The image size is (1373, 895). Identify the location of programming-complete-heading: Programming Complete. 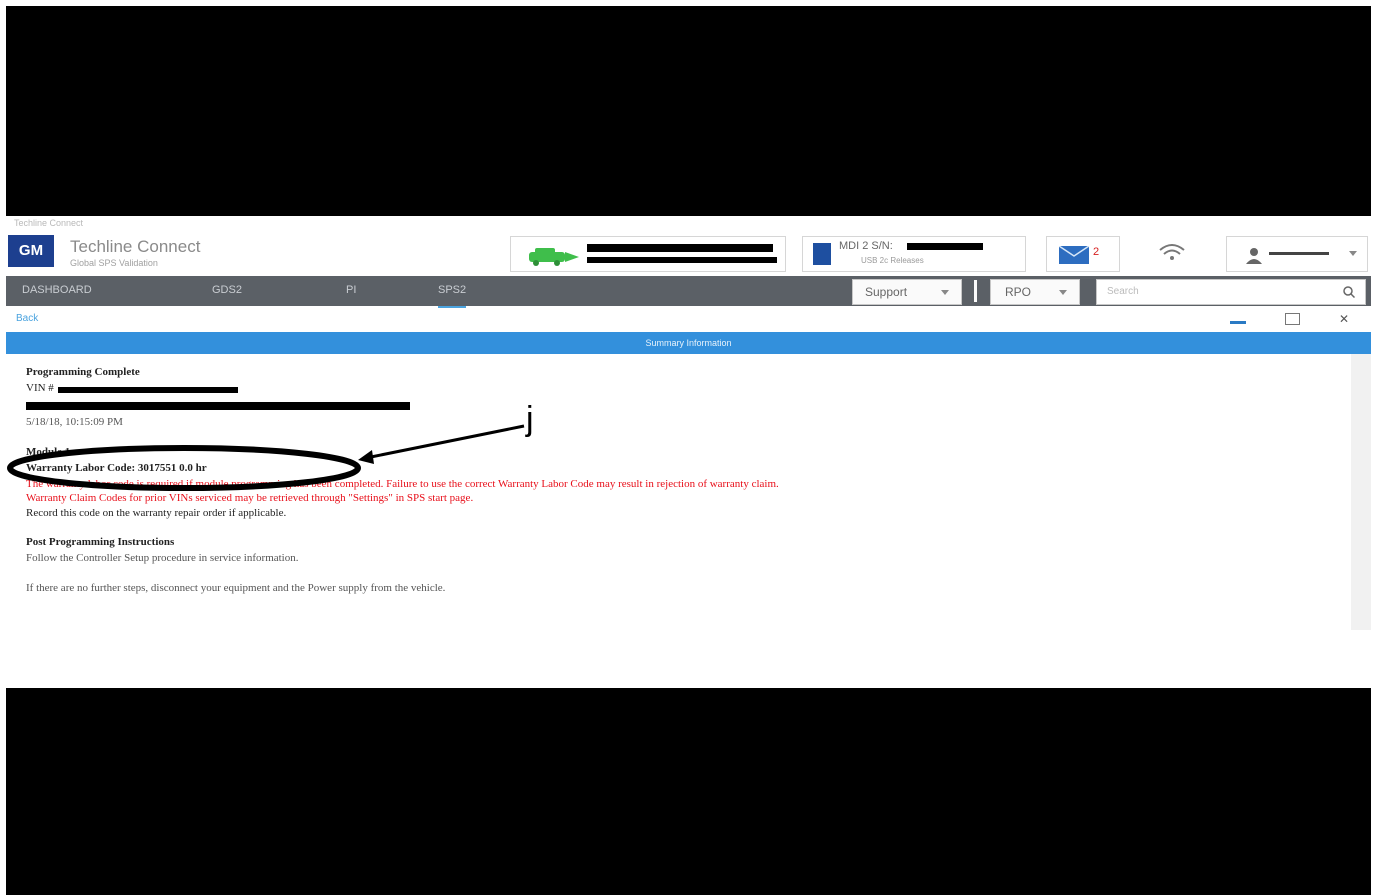
(83, 372).